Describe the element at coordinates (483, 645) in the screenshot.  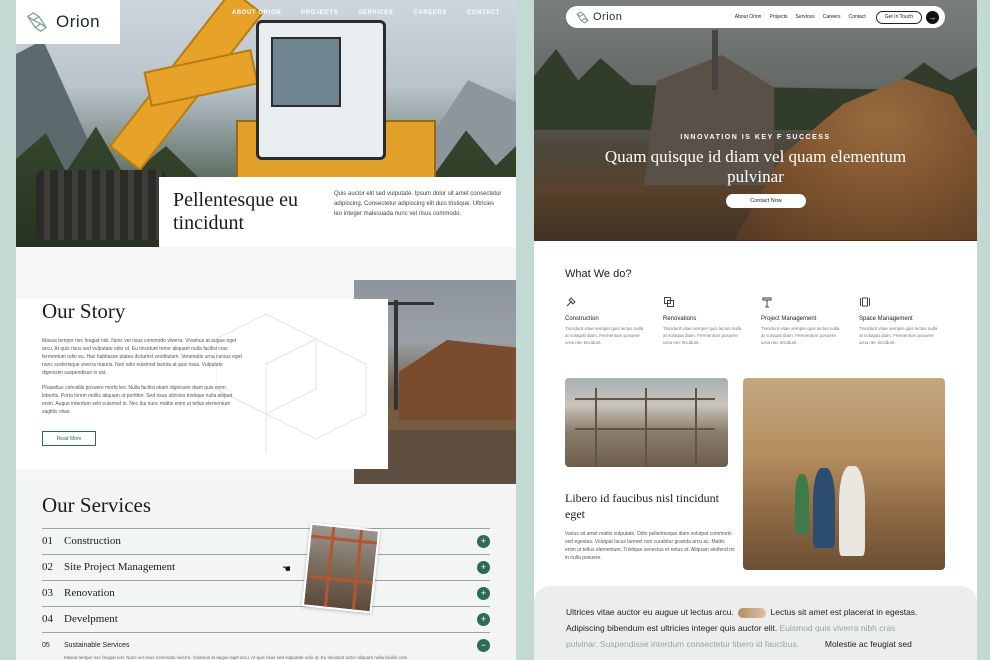
I see `collapse-minus-icon: −` at that location.